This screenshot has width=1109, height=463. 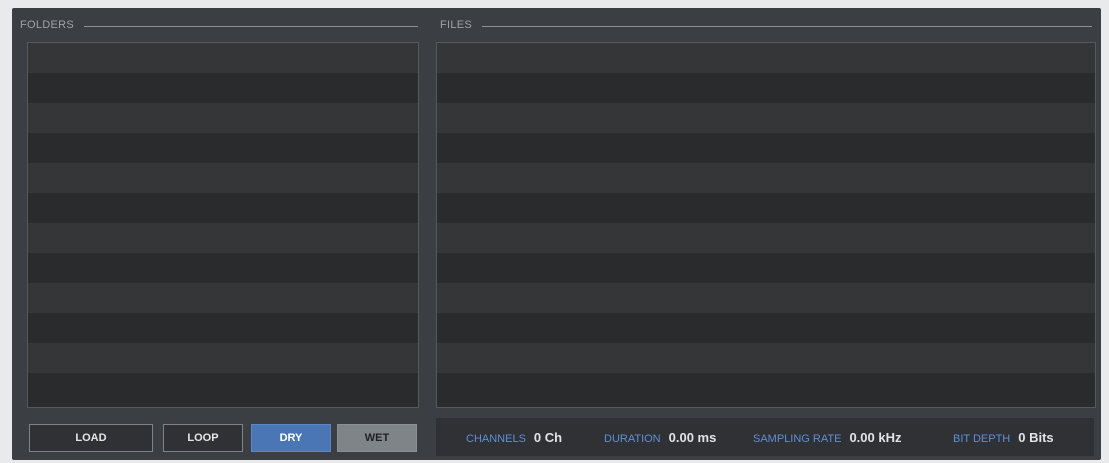 What do you see at coordinates (47, 25) in the screenshot?
I see `folders-title: FOLDERS` at bounding box center [47, 25].